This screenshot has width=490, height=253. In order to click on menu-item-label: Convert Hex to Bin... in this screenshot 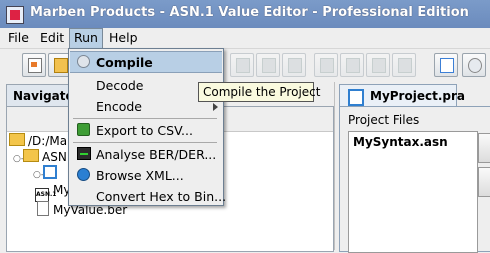, I will do `click(161, 196)`.